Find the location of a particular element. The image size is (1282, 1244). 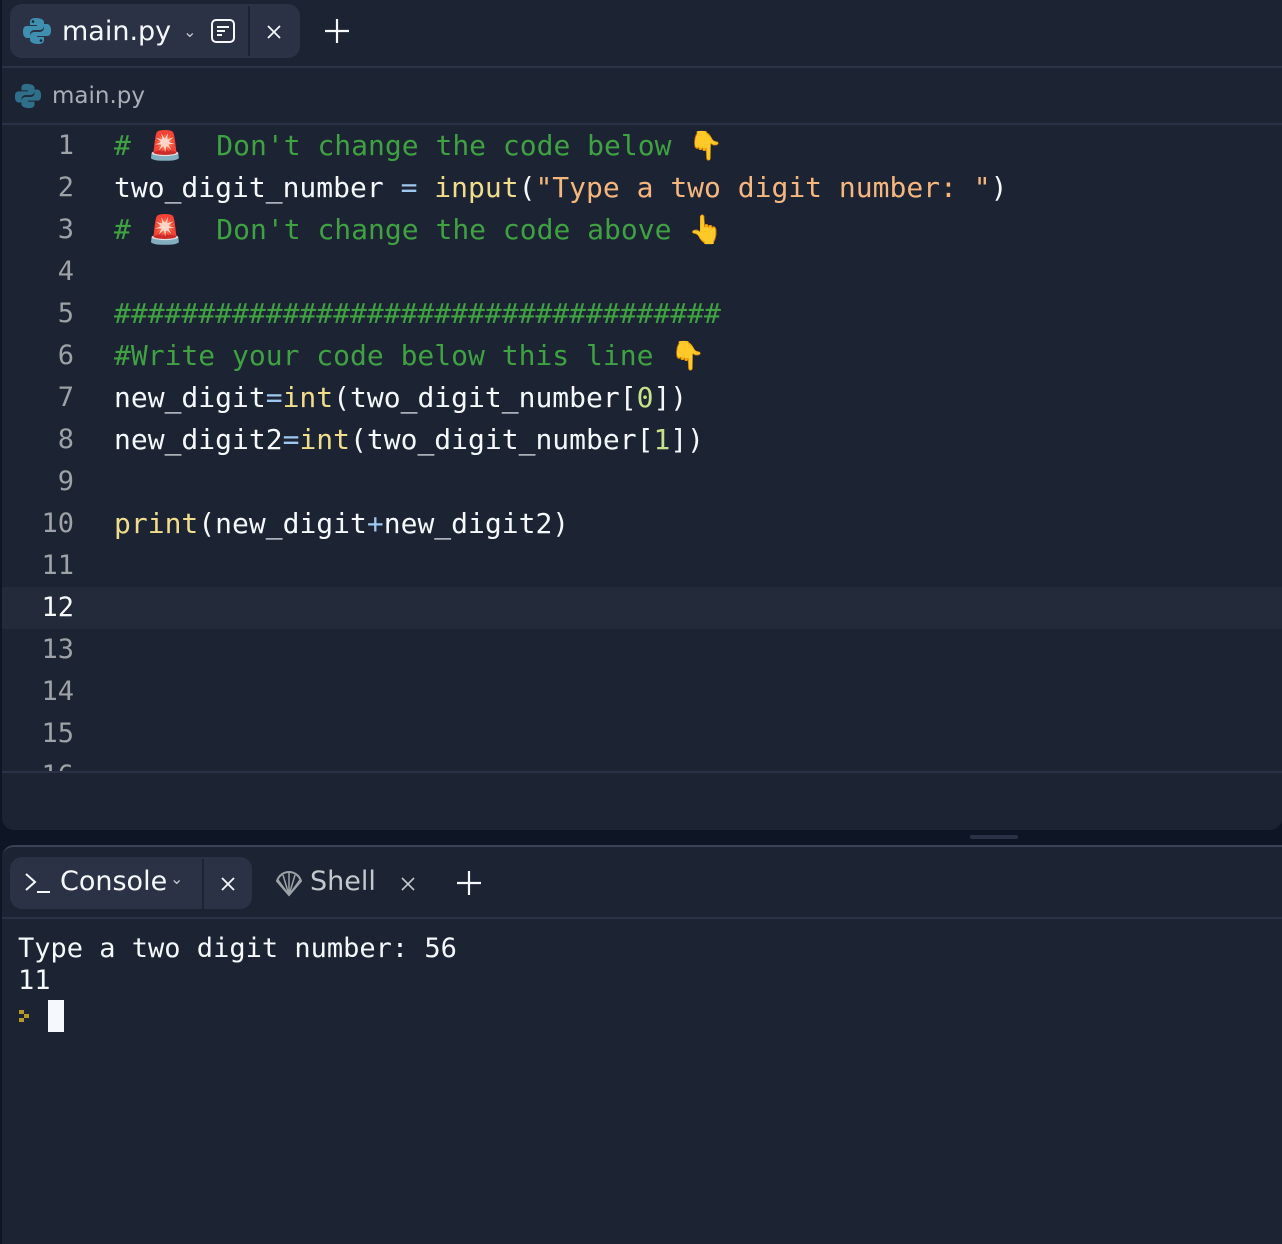

line-text: # 🚨 Don't change the code above 👆 is located at coordinates (418, 230).